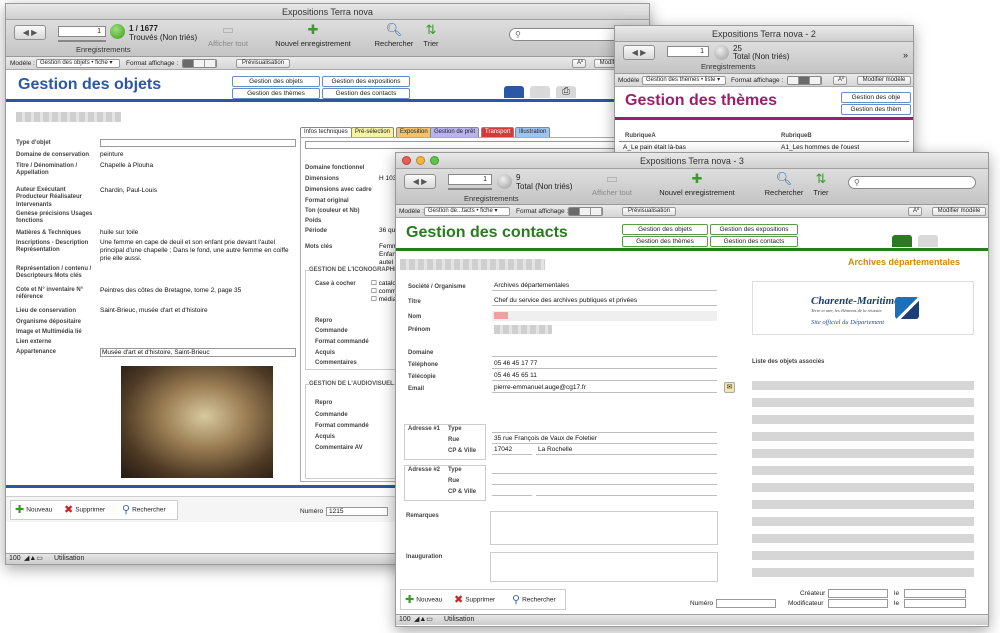 The height and width of the screenshot is (633, 1000). Describe the element at coordinates (729, 387) in the screenshot. I see `send-mail-icon: ✉` at that location.